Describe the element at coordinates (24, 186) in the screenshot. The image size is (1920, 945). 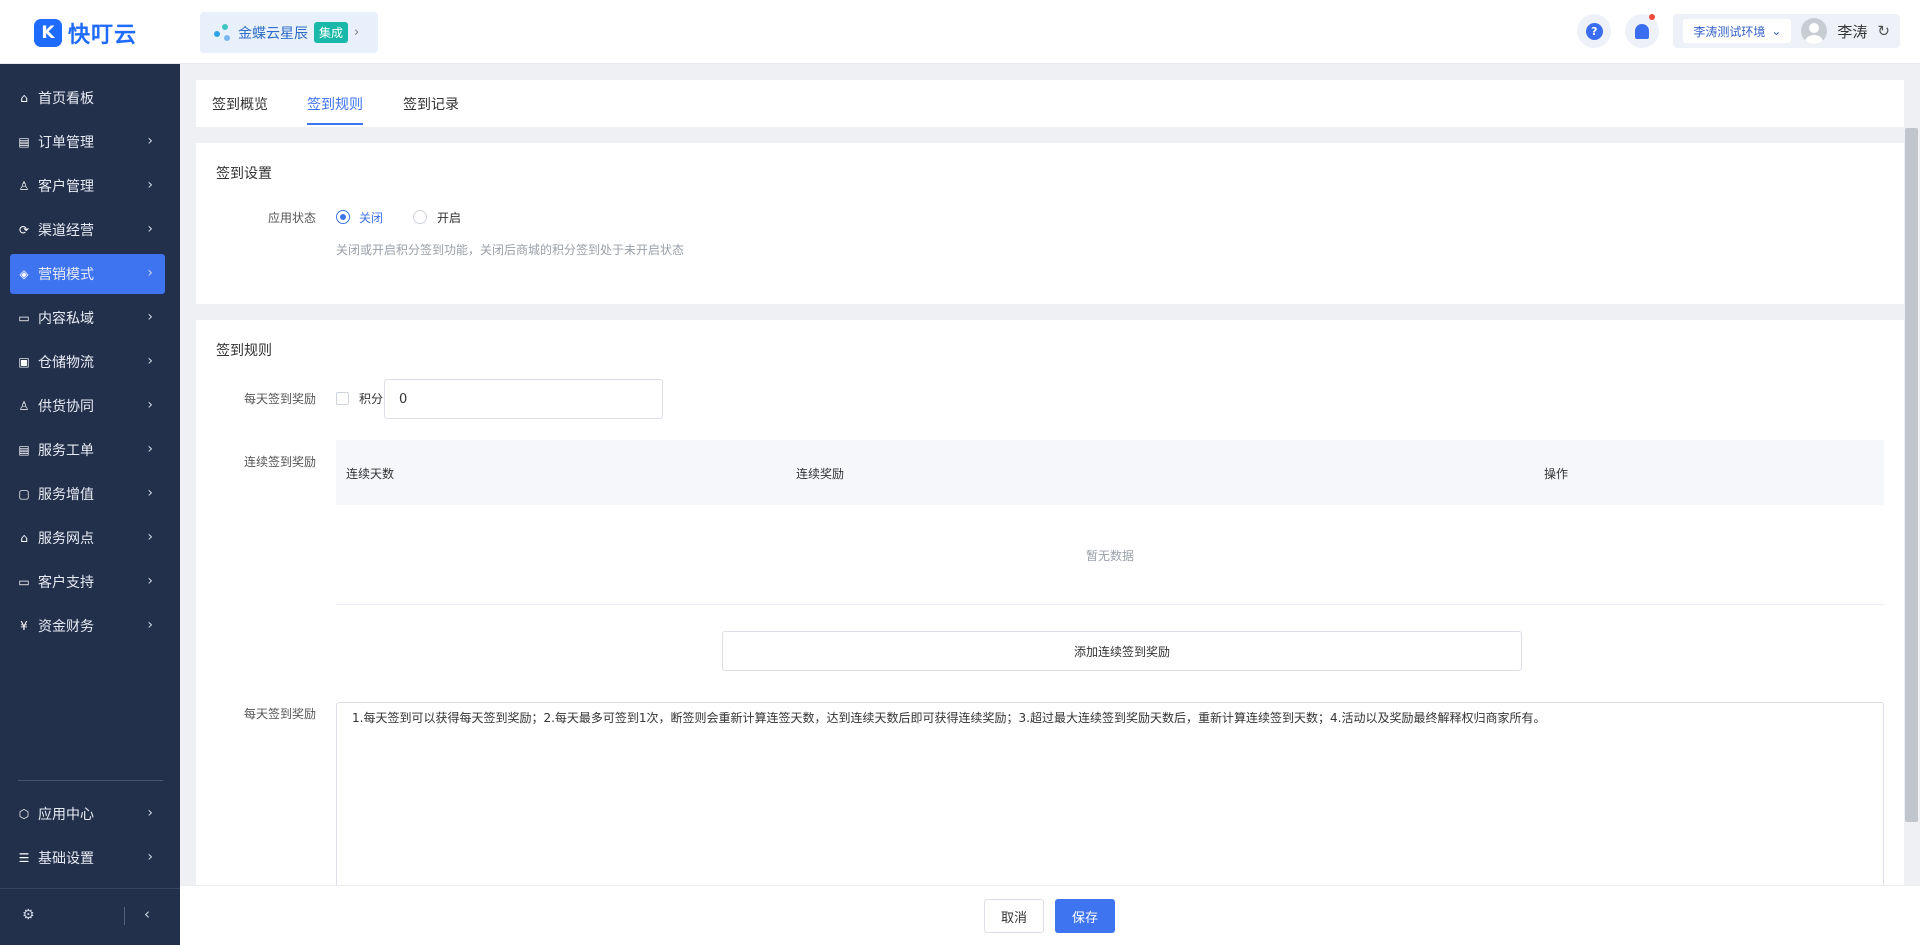
I see `user-icon: ♙` at that location.